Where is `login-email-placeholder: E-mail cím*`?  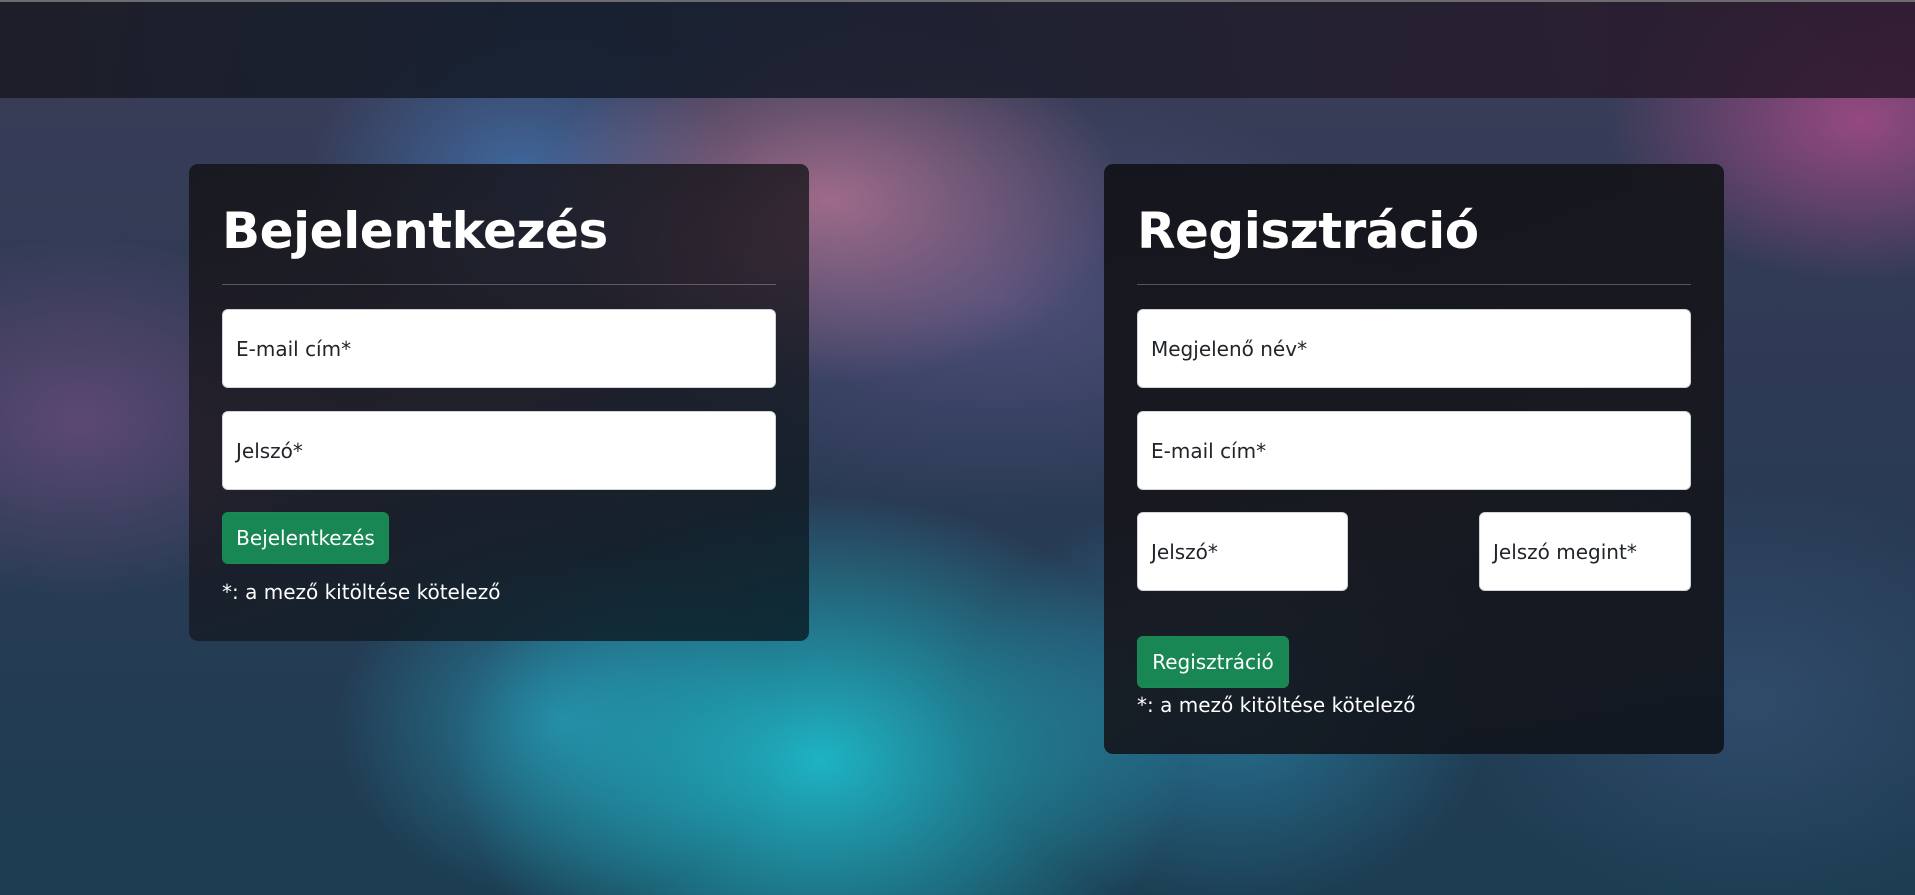
login-email-placeholder: E-mail cím* is located at coordinates (294, 348).